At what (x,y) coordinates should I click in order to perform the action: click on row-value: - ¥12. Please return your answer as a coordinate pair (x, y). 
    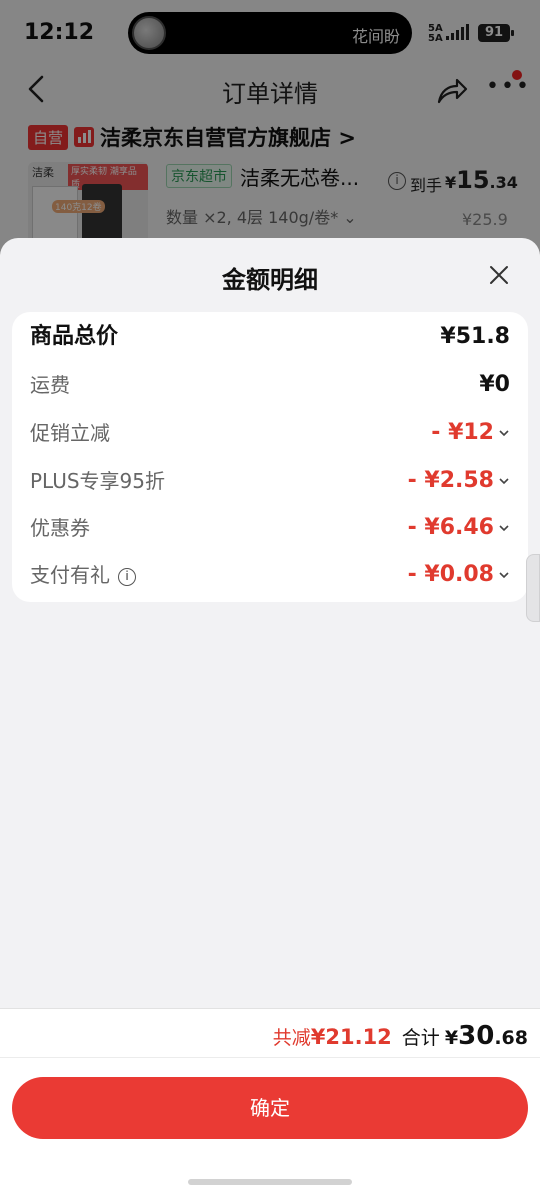
    Looking at the image, I should click on (462, 432).